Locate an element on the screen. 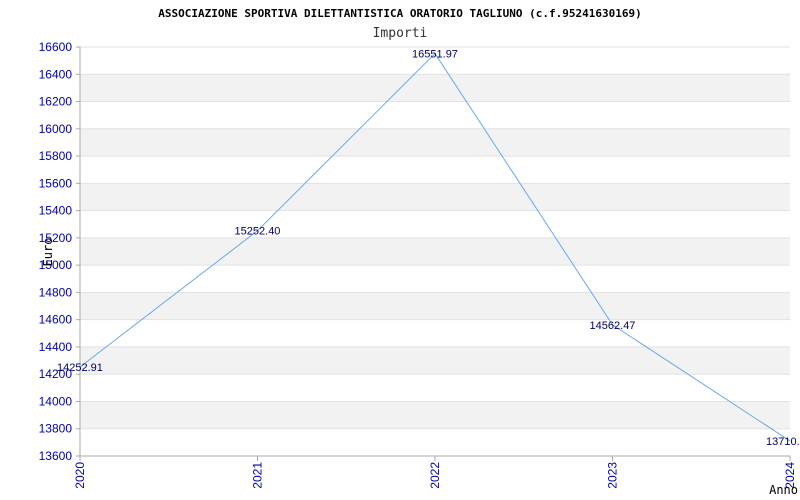 The height and width of the screenshot is (500, 800). y-tick-label: 15800 is located at coordinates (56, 156).